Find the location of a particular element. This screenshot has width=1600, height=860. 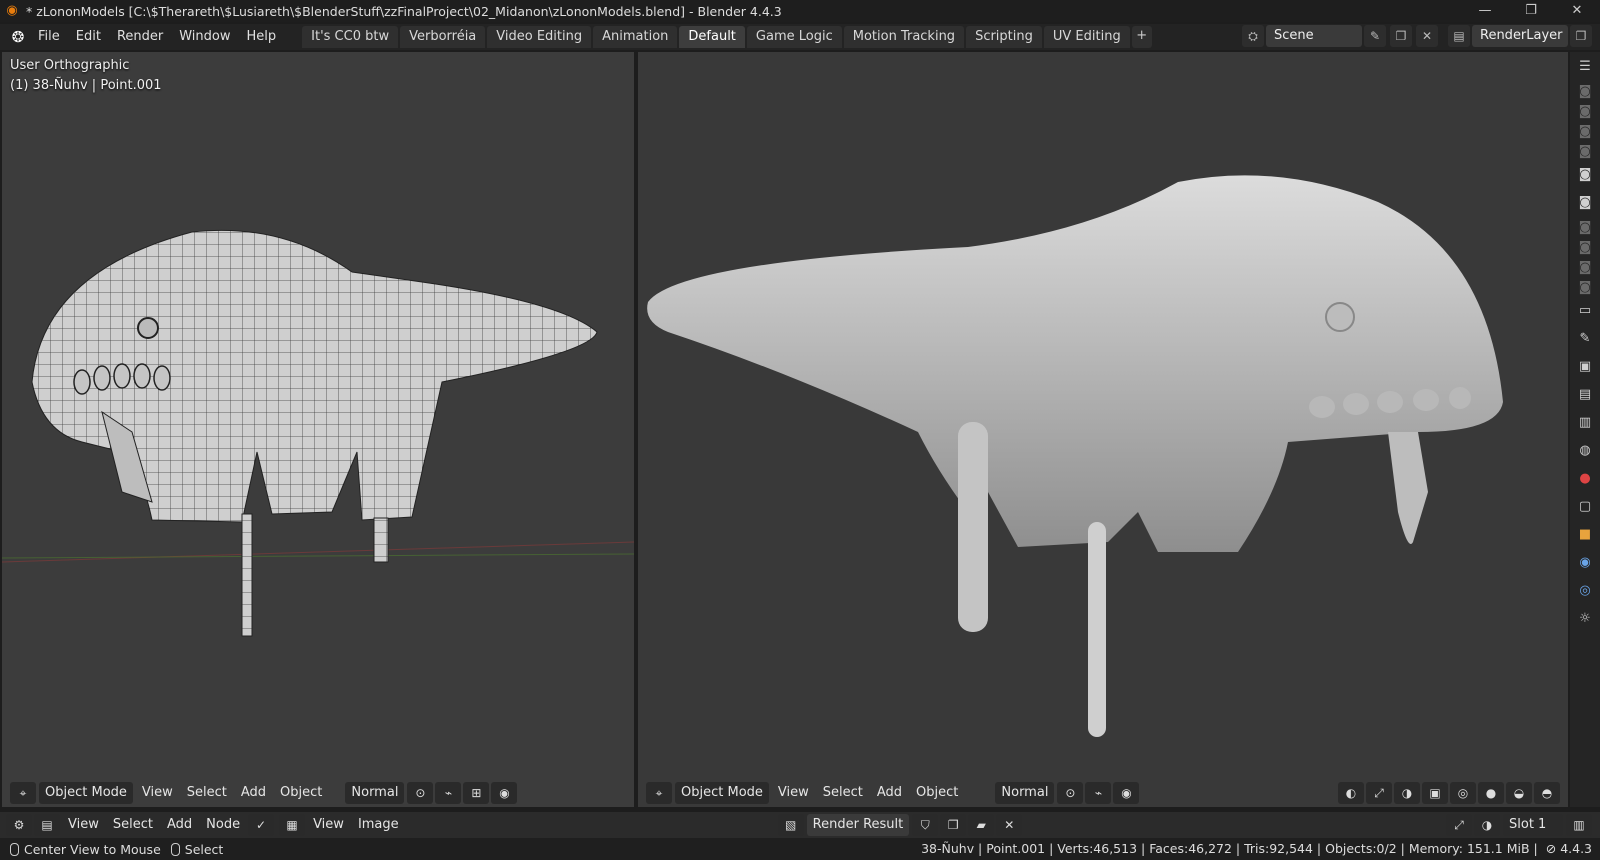

add-workspace-button: + is located at coordinates (1141, 37).